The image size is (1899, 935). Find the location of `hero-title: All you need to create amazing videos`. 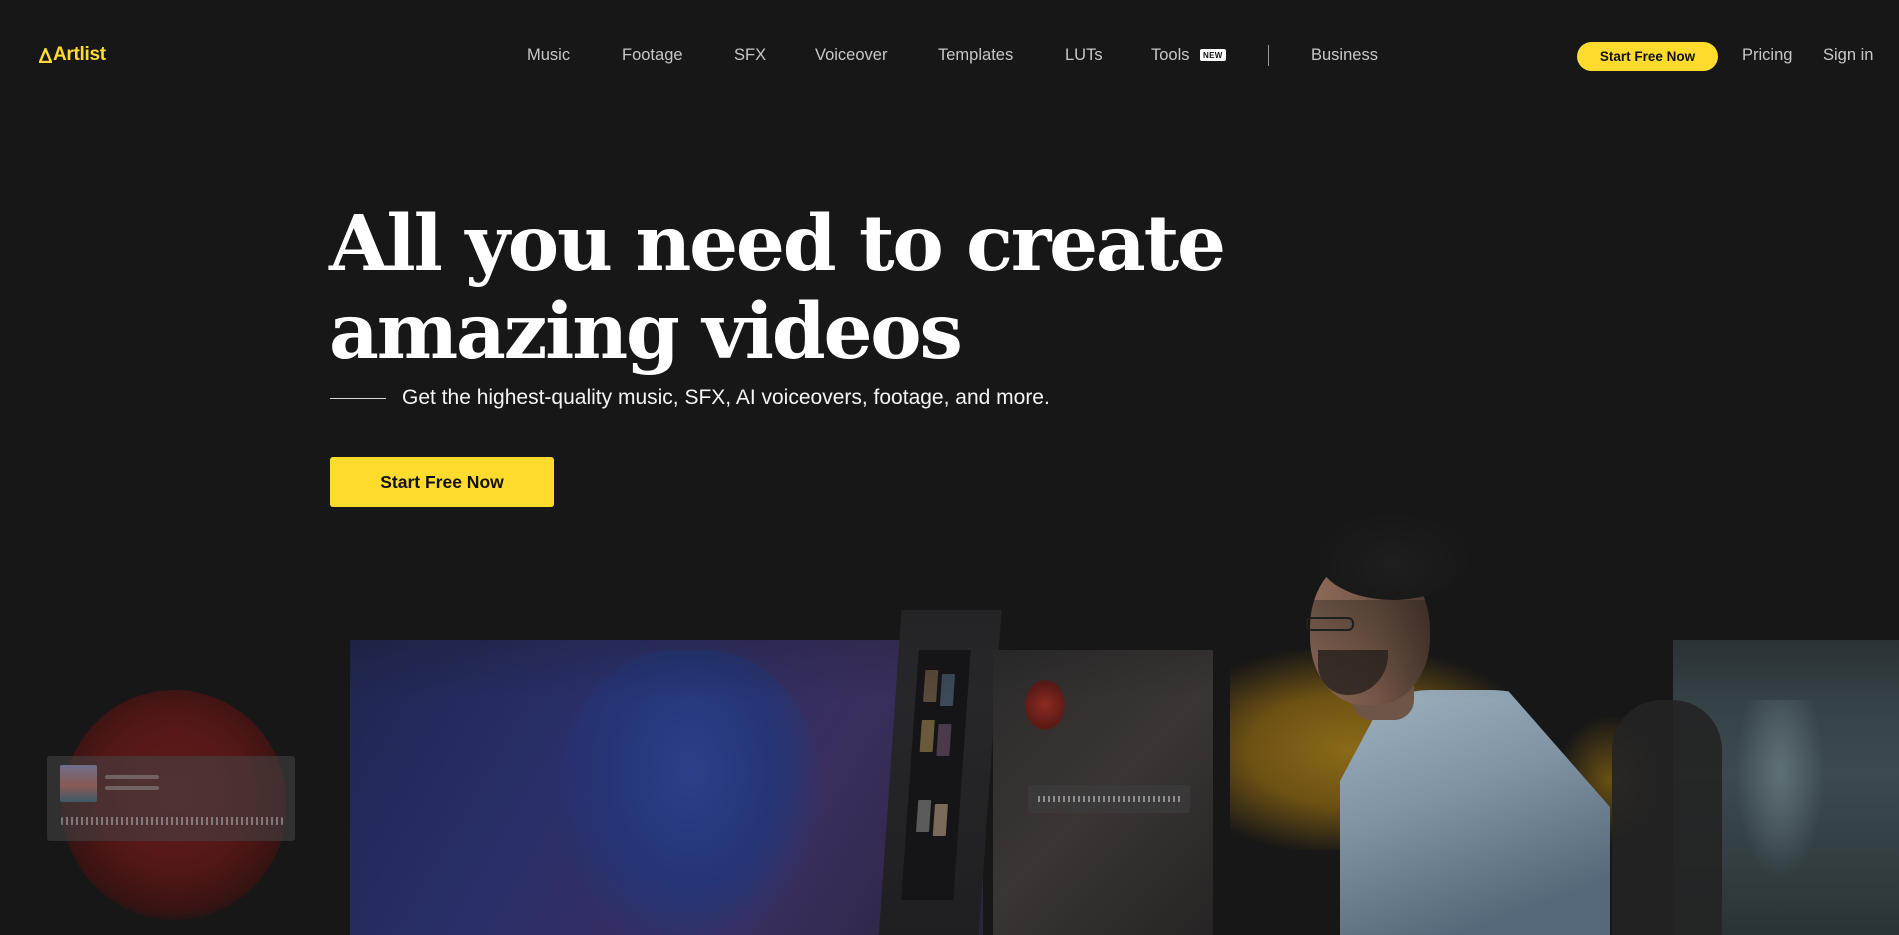

hero-title: All you need to create amazing videos is located at coordinates (779, 288).